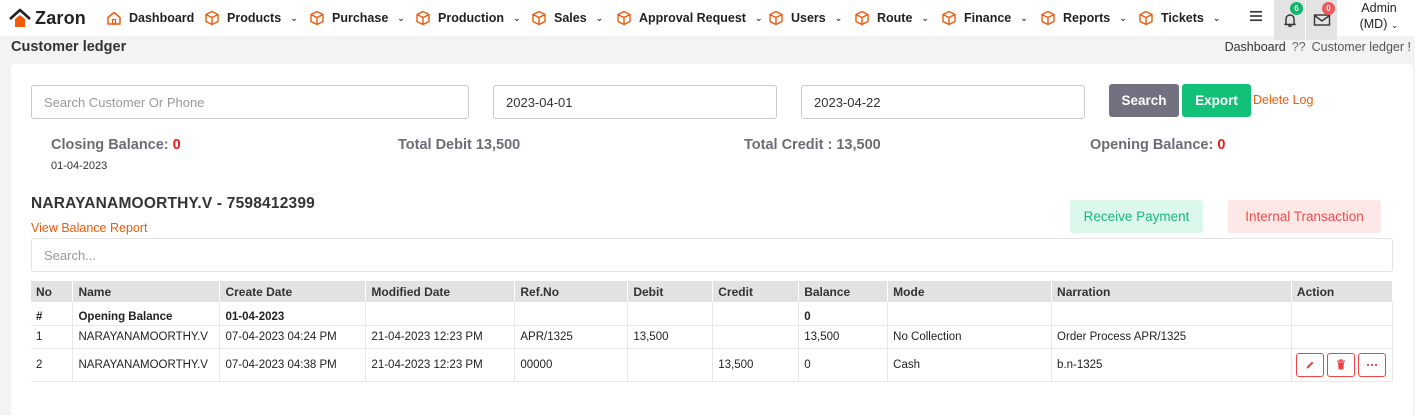 The height and width of the screenshot is (415, 1415). I want to click on search-button: Search, so click(1144, 100).